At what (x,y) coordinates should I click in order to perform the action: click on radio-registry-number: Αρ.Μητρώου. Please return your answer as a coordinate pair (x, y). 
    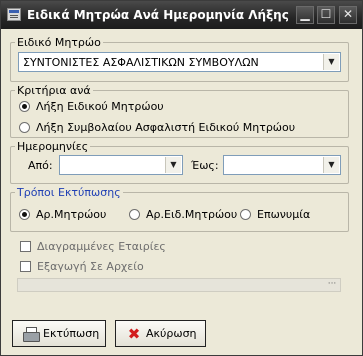
    Looking at the image, I should click on (62, 214).